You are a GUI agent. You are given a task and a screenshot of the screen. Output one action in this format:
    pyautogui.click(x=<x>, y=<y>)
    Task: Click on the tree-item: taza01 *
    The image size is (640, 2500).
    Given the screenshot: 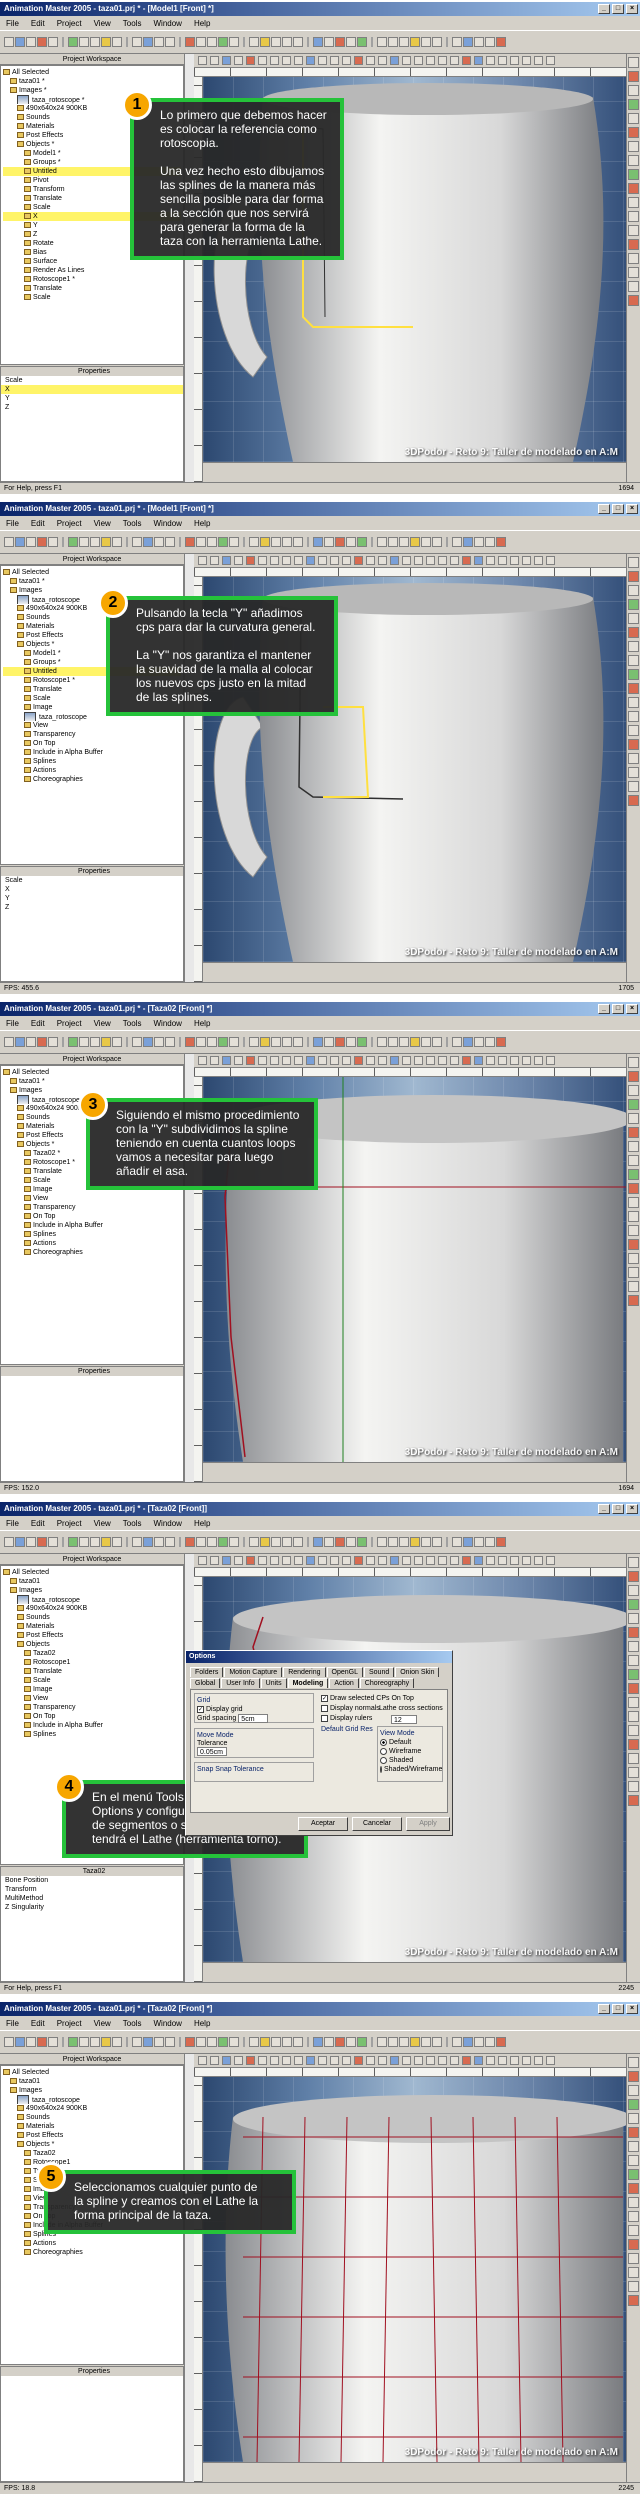 What is the action you would take?
    pyautogui.click(x=92, y=1081)
    